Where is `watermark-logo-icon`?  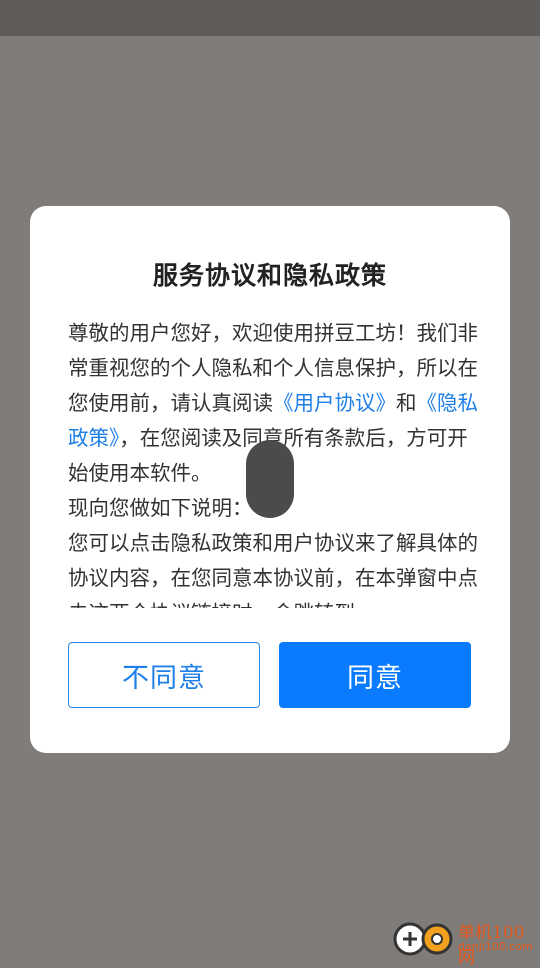
watermark-logo-icon is located at coordinates (423, 939).